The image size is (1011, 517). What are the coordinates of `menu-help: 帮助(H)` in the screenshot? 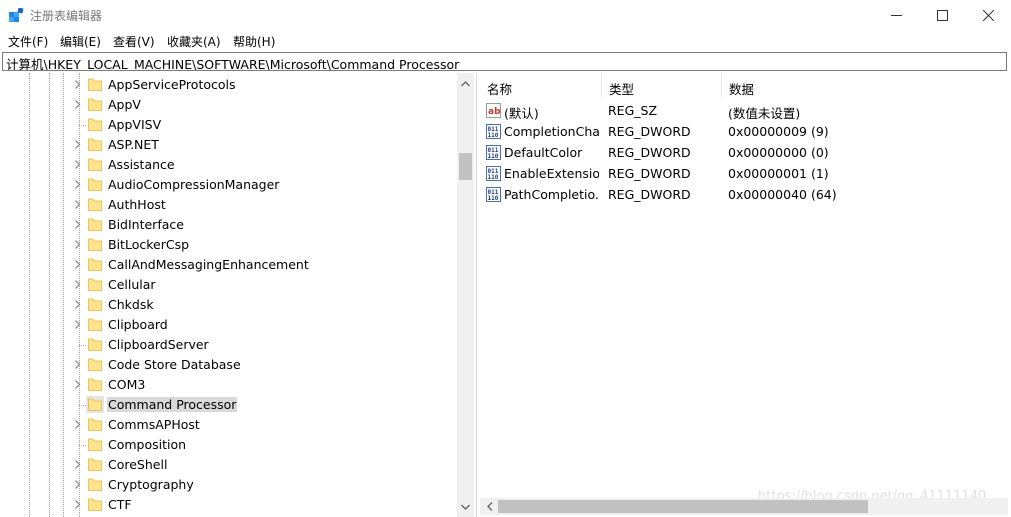 It's located at (254, 41).